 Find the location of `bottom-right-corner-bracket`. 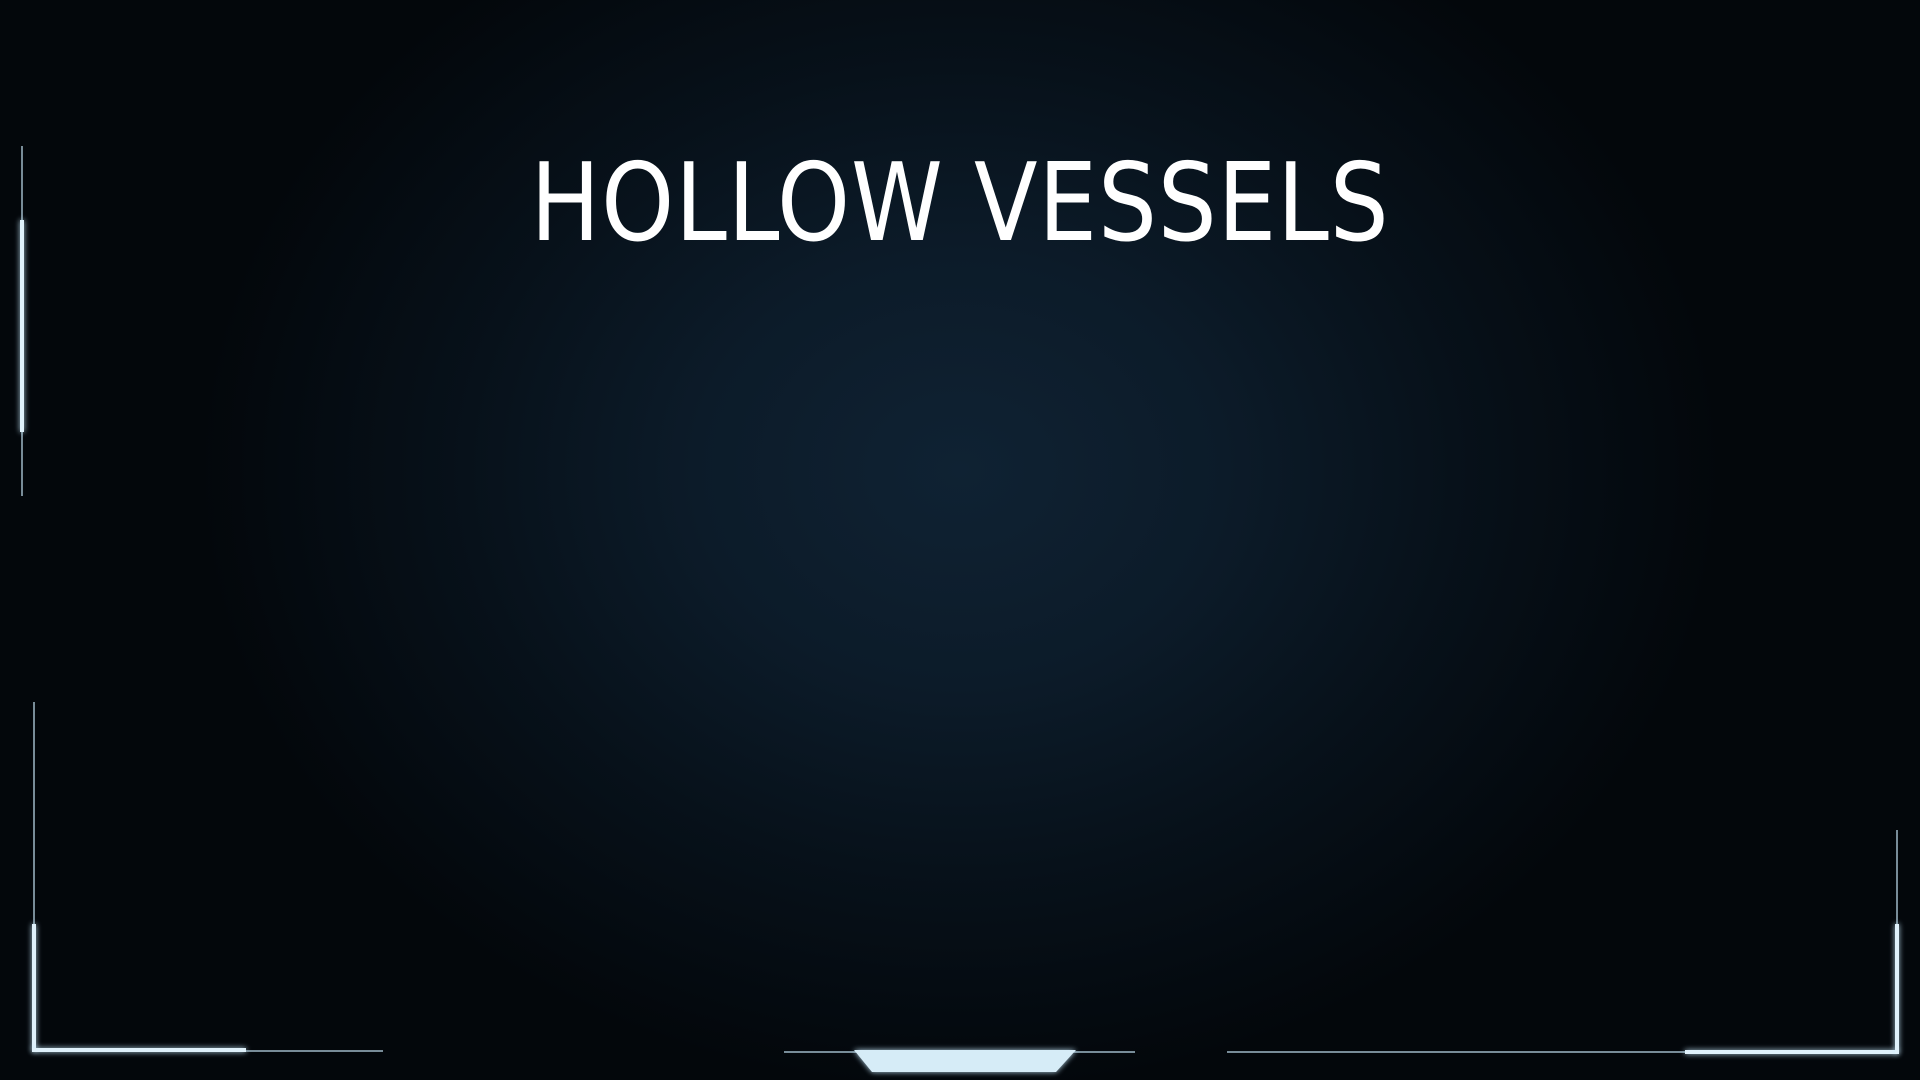

bottom-right-corner-bracket is located at coordinates (1563, 942).